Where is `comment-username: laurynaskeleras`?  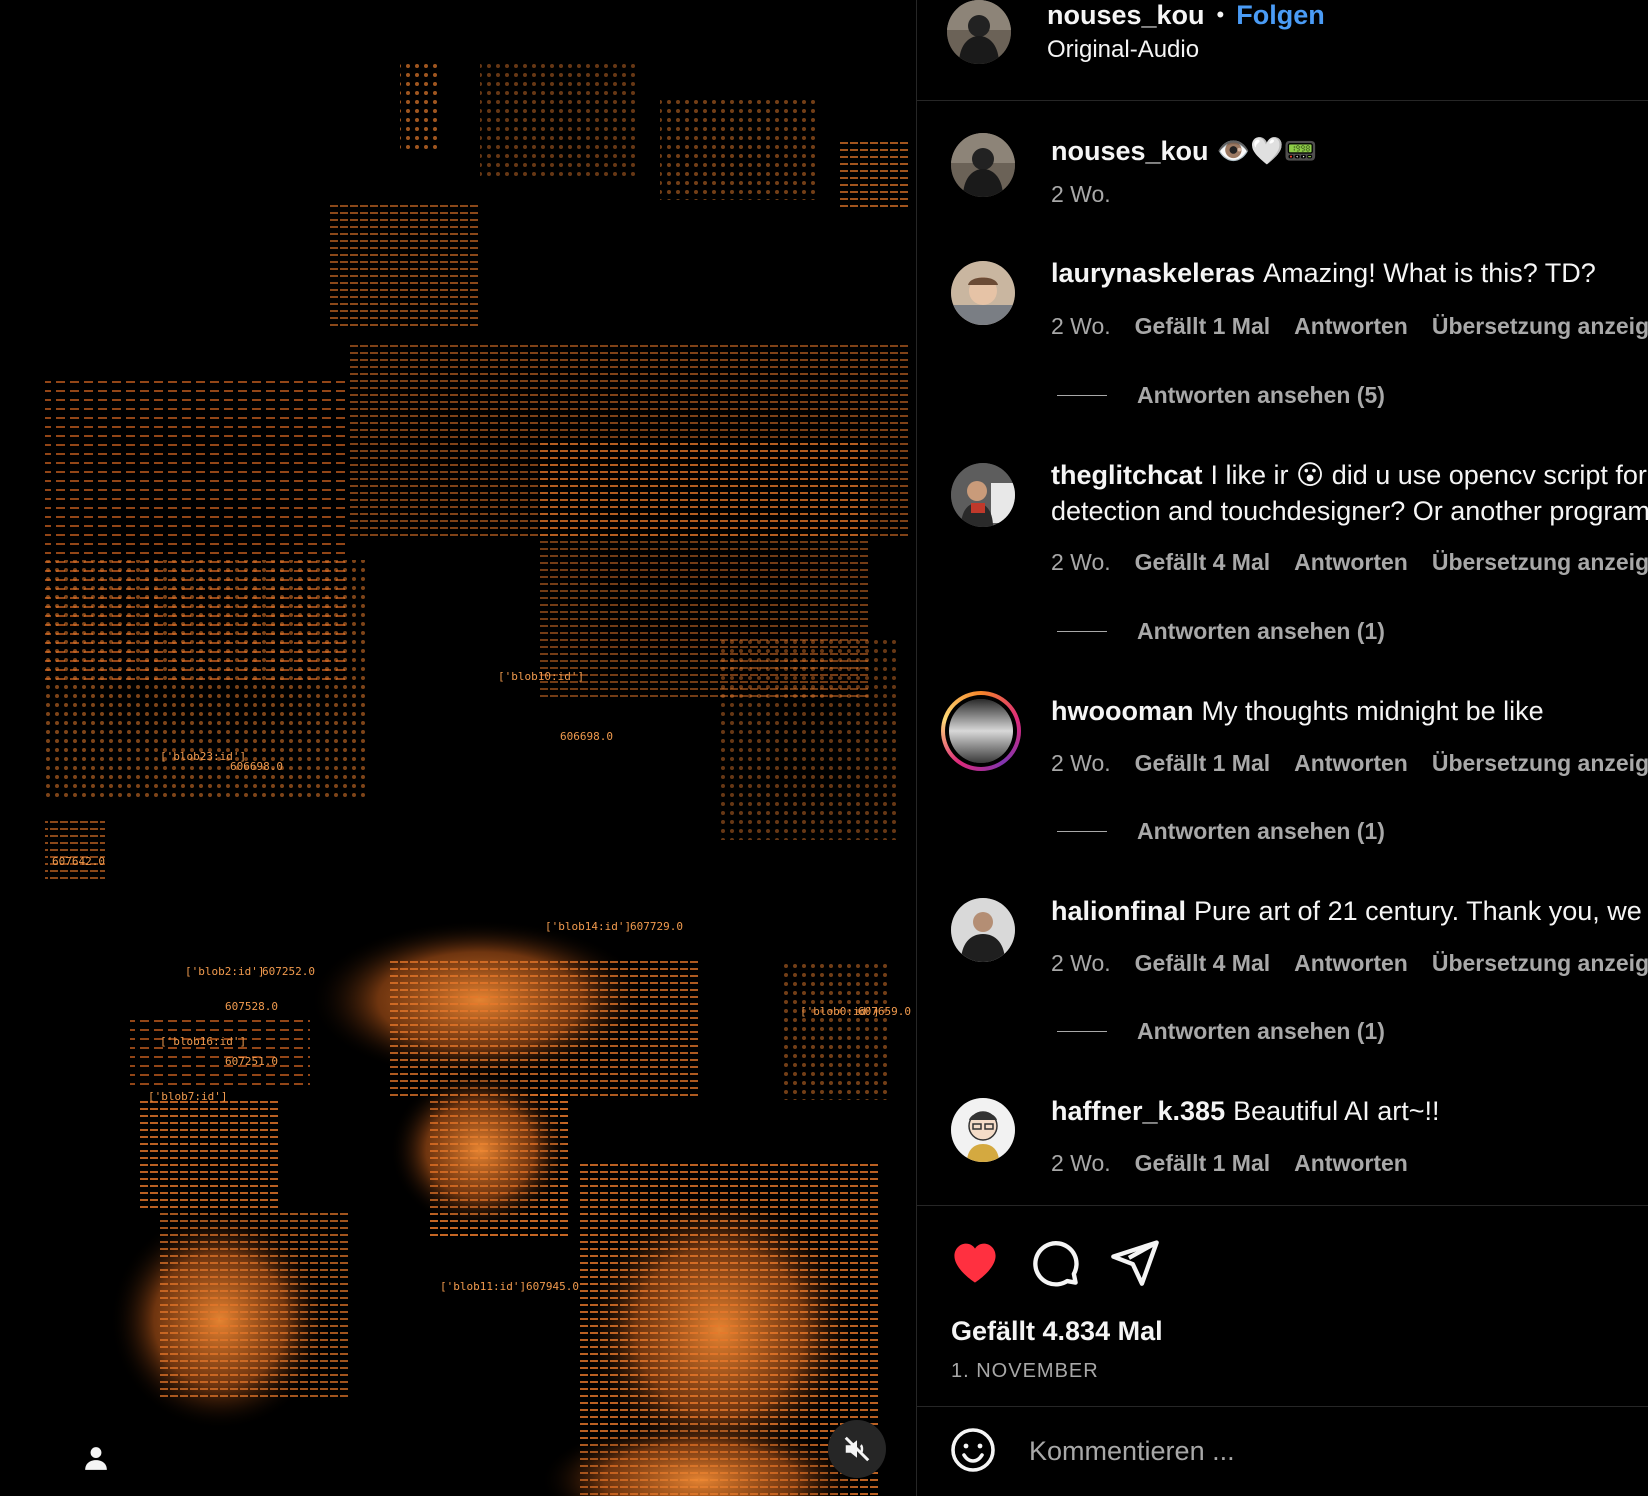 comment-username: laurynaskeleras is located at coordinates (1153, 273).